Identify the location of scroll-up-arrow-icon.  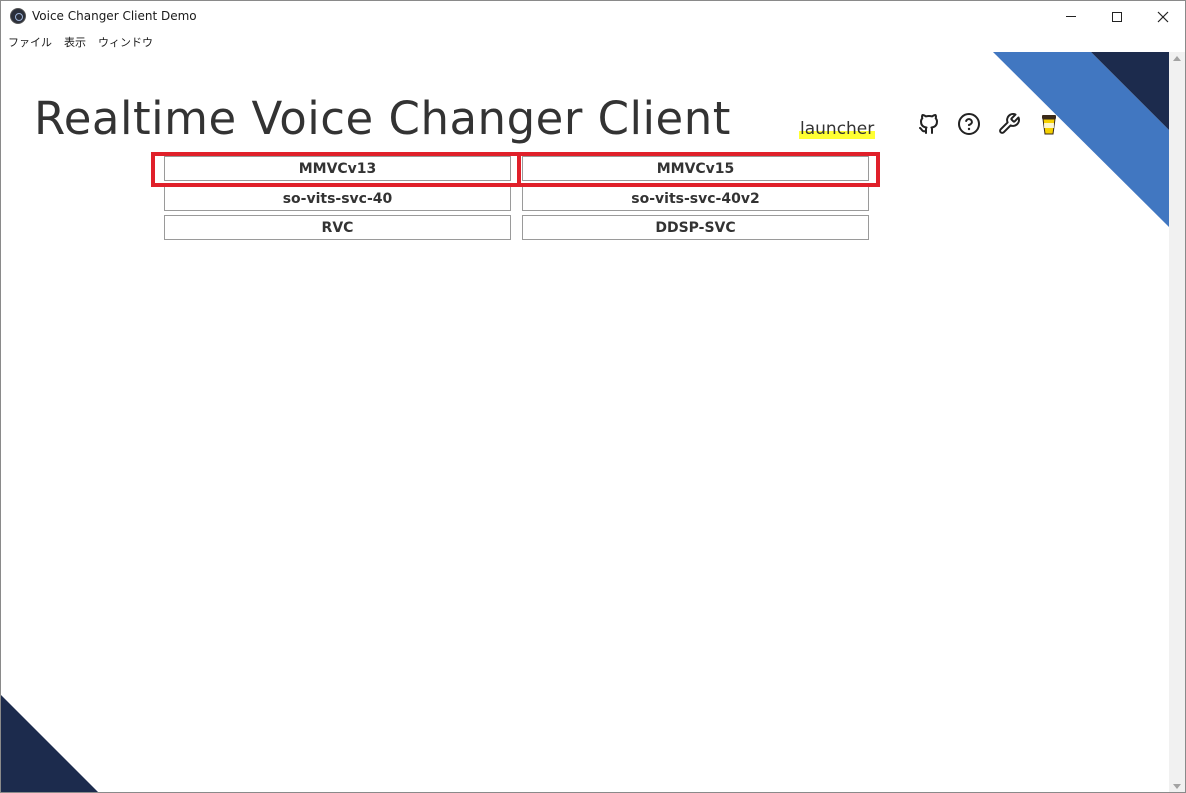
(1177, 58).